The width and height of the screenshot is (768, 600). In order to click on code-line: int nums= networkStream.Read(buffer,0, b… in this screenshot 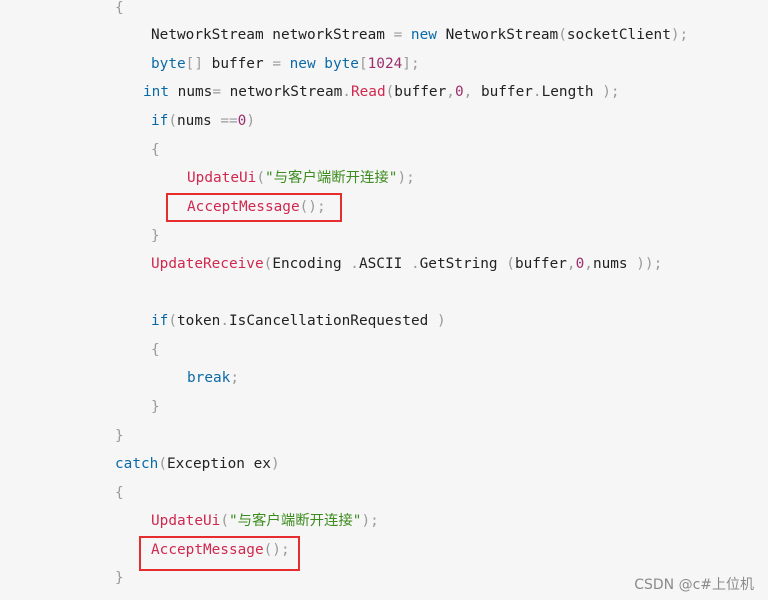, I will do `click(381, 92)`.